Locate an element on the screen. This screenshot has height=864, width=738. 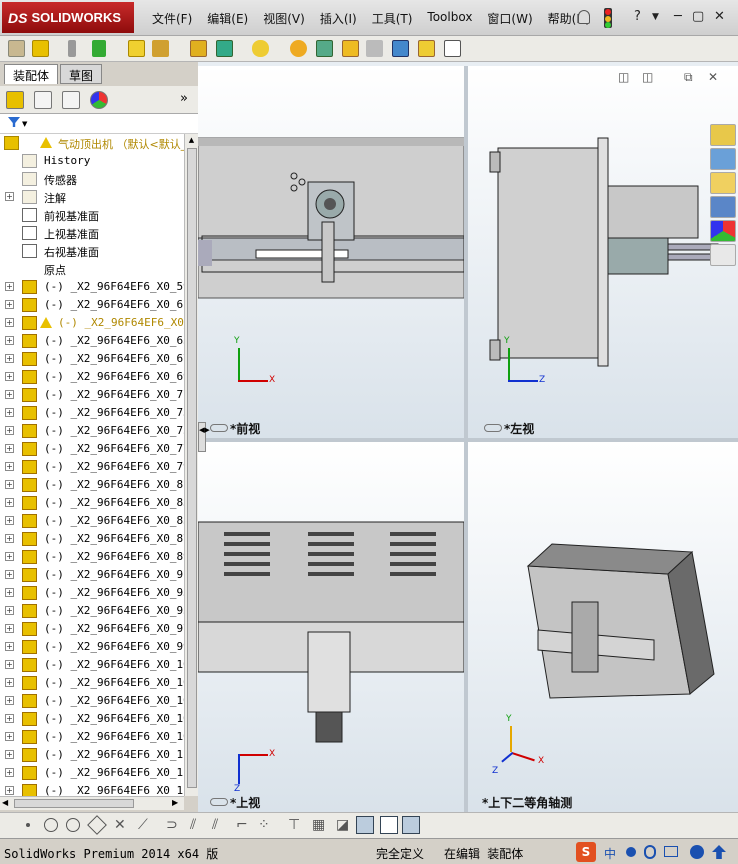
tree-item-component: + (-) _X2_96F64EF6_X0_115 is located at coordinates (92, 789).